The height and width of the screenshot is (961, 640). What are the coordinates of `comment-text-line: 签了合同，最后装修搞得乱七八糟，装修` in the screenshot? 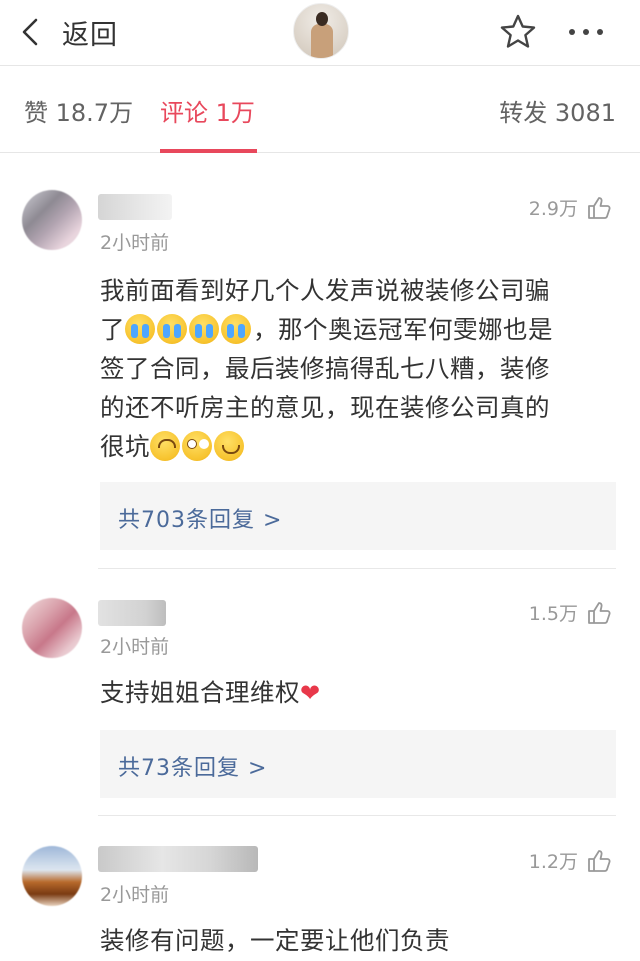 It's located at (325, 368).